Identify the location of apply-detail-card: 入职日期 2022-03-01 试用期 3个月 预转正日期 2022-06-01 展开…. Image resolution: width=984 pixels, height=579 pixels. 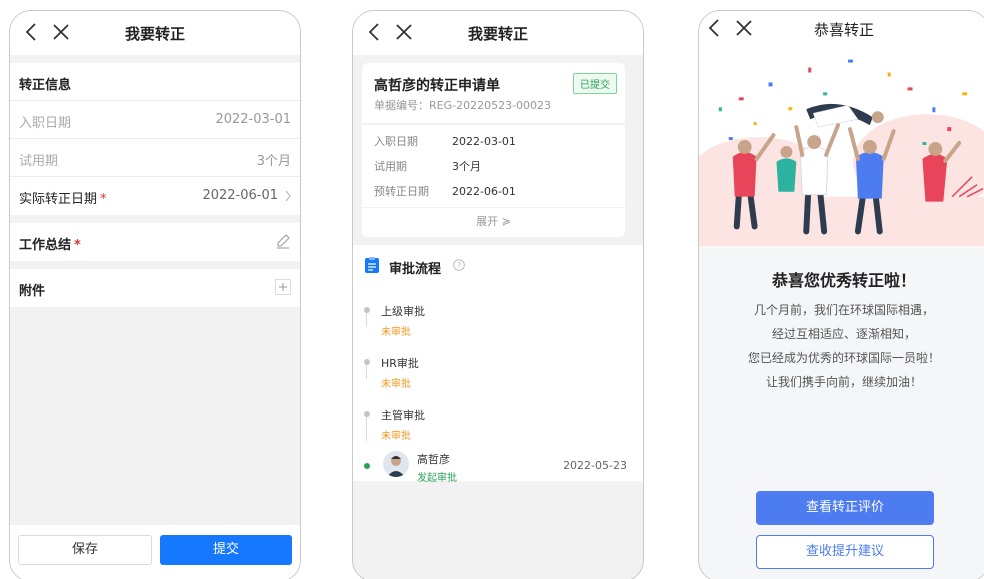
(493, 181).